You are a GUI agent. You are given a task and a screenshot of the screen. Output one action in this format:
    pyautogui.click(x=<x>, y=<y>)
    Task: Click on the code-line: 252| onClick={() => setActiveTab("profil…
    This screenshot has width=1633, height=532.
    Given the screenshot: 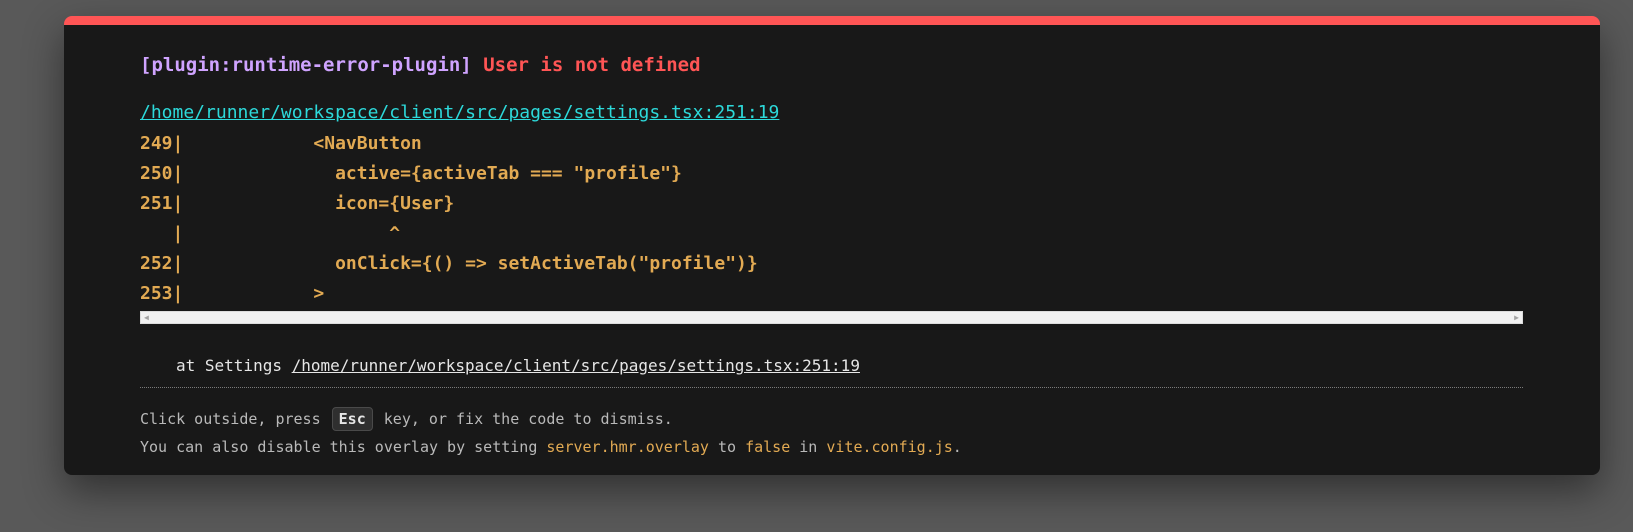 What is the action you would take?
    pyautogui.click(x=449, y=263)
    